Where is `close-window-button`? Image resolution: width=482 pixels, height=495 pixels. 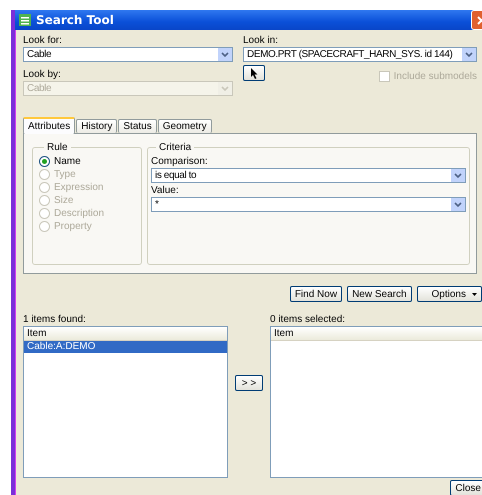
close-window-button is located at coordinates (476, 20).